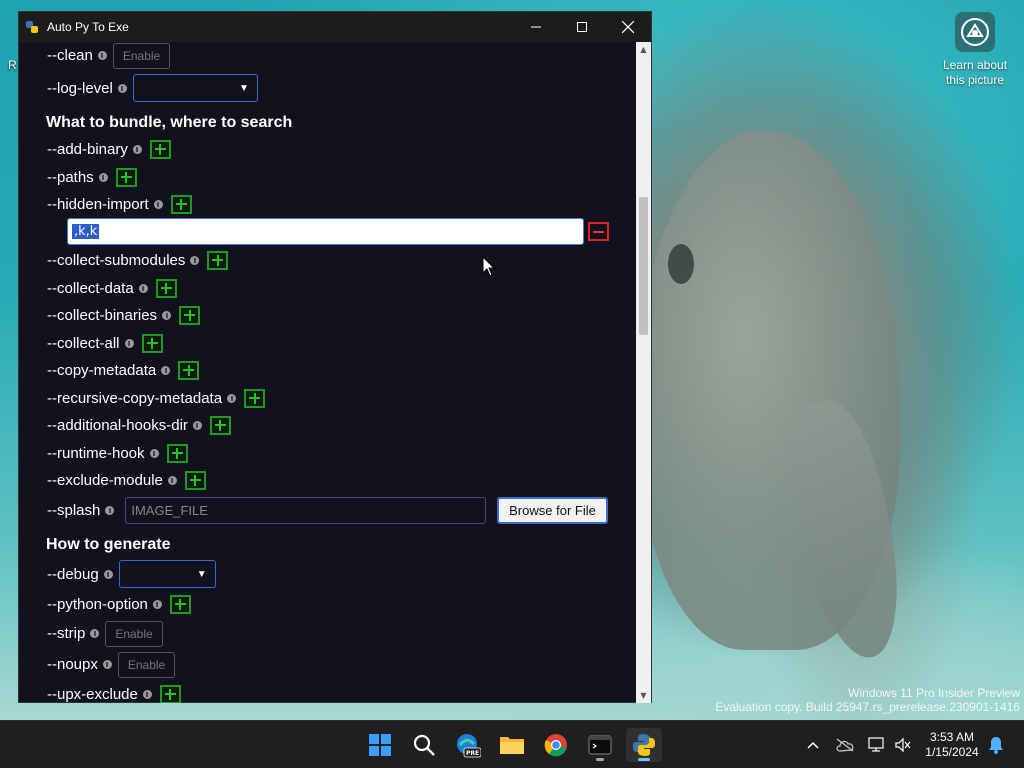 Image resolution: width=1024 pixels, height=768 pixels. I want to click on upx-exclude-label: --upx-exclude, so click(92, 694).